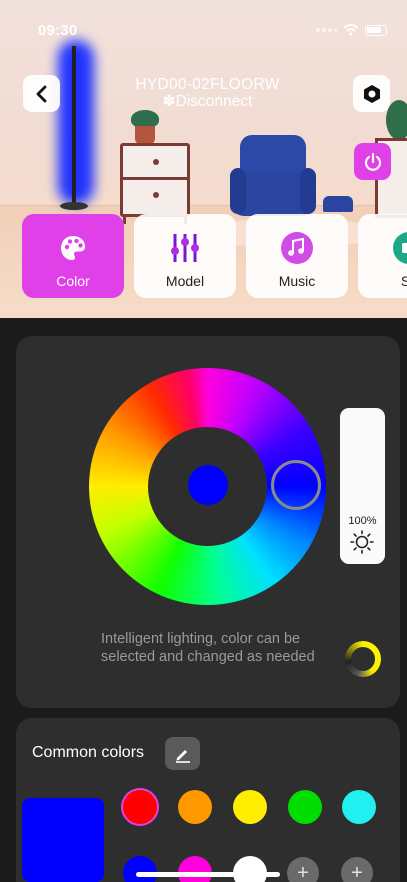 This screenshot has width=407, height=882. Describe the element at coordinates (185, 281) in the screenshot. I see `tab-label: Model` at that location.